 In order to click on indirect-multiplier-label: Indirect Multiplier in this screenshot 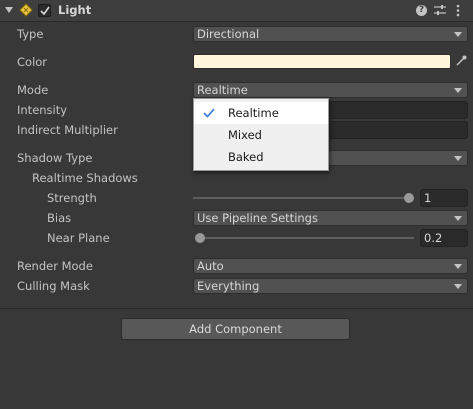, I will do `click(67, 130)`.